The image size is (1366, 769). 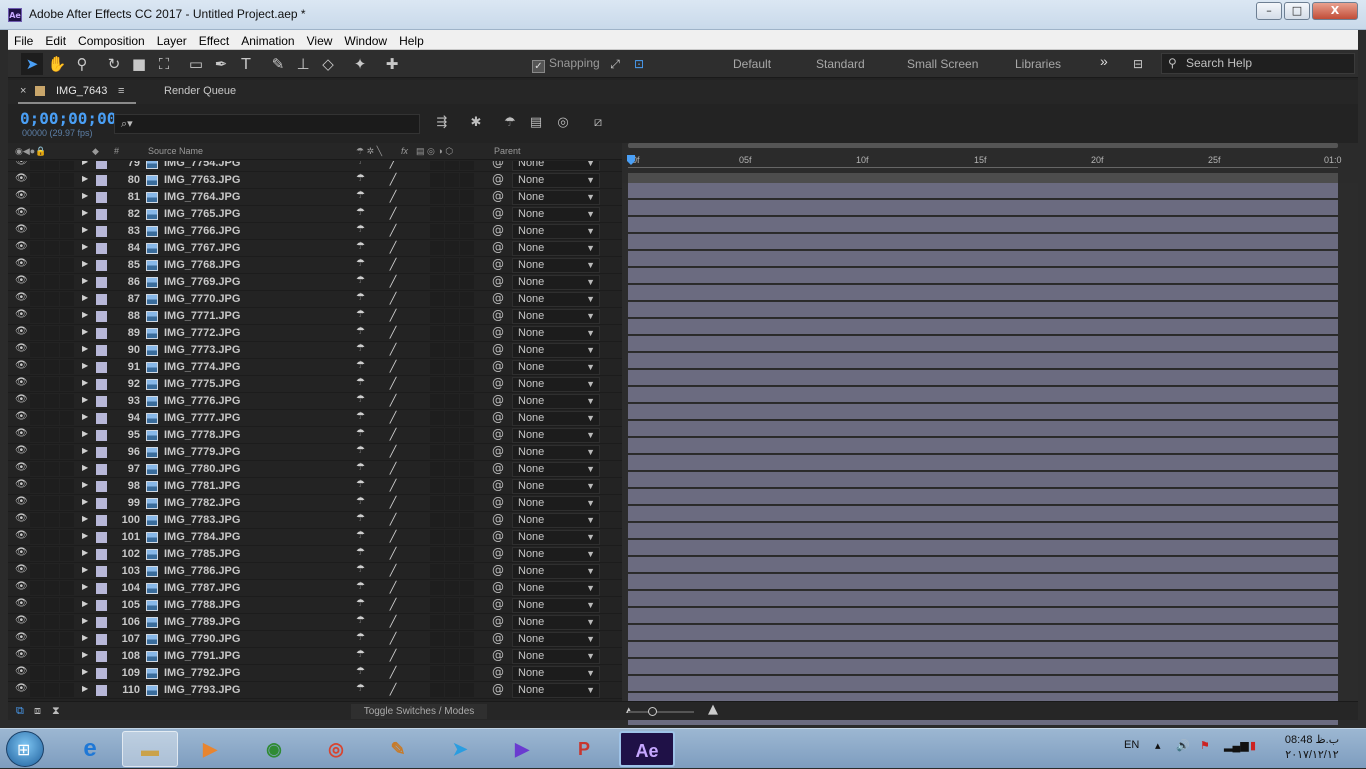 What do you see at coordinates (315, 282) in the screenshot?
I see `layer-row: 👁 ▶ 86 IMG_7769.JPG ☂ ╱ @ None ▼` at bounding box center [315, 282].